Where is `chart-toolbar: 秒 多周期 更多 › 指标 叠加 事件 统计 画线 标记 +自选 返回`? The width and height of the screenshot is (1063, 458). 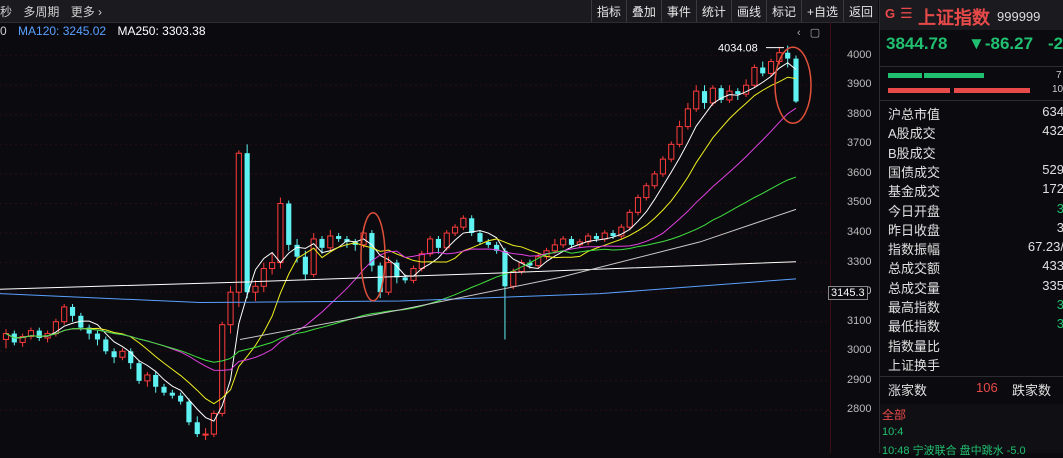
chart-toolbar: 秒 多周期 更多 › 指标 叠加 事件 统计 画线 标记 +自选 返回 is located at coordinates (439, 11).